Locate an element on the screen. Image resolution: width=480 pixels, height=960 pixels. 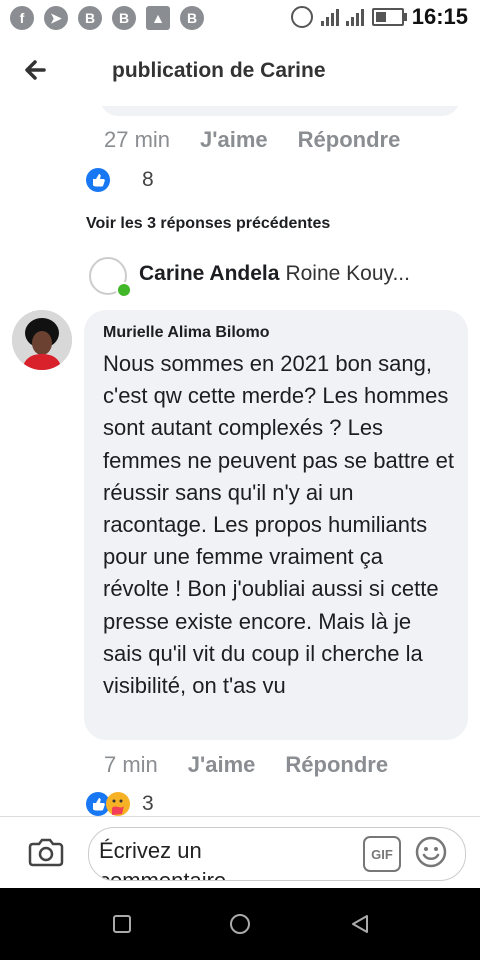
comment-composer: Écrivez un commentaire GIF is located at coordinates (240, 852).